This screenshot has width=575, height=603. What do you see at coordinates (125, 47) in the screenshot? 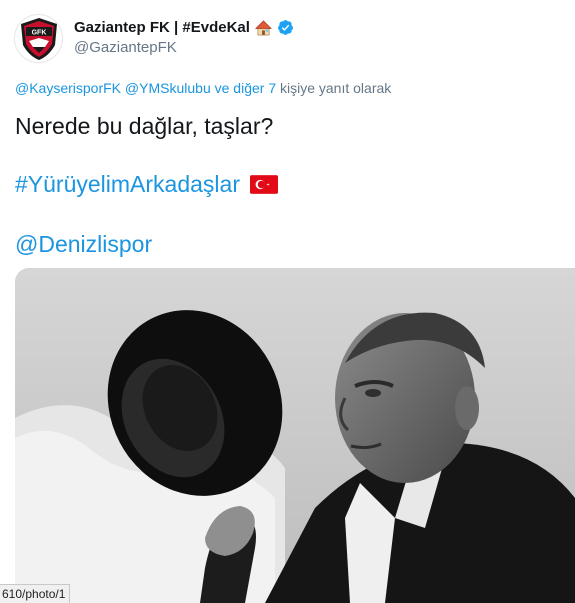
I see `account-handle: @GaziantepFK` at bounding box center [125, 47].